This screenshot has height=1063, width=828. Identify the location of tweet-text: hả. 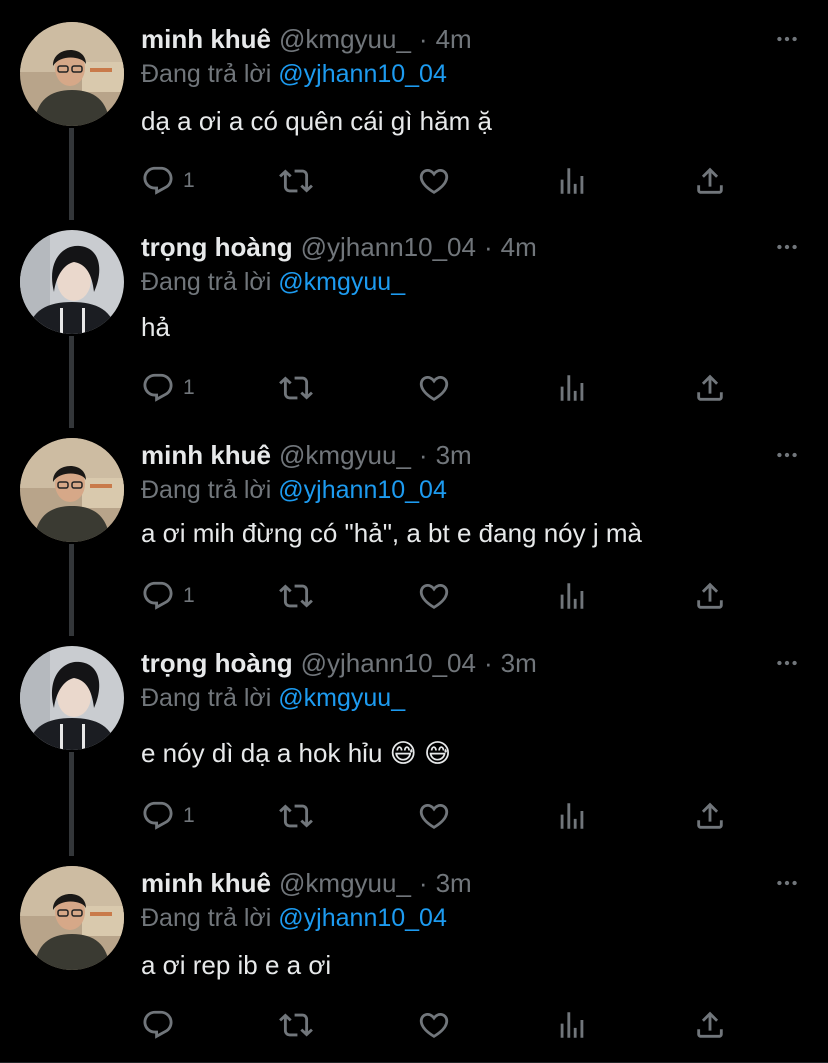
(155, 327).